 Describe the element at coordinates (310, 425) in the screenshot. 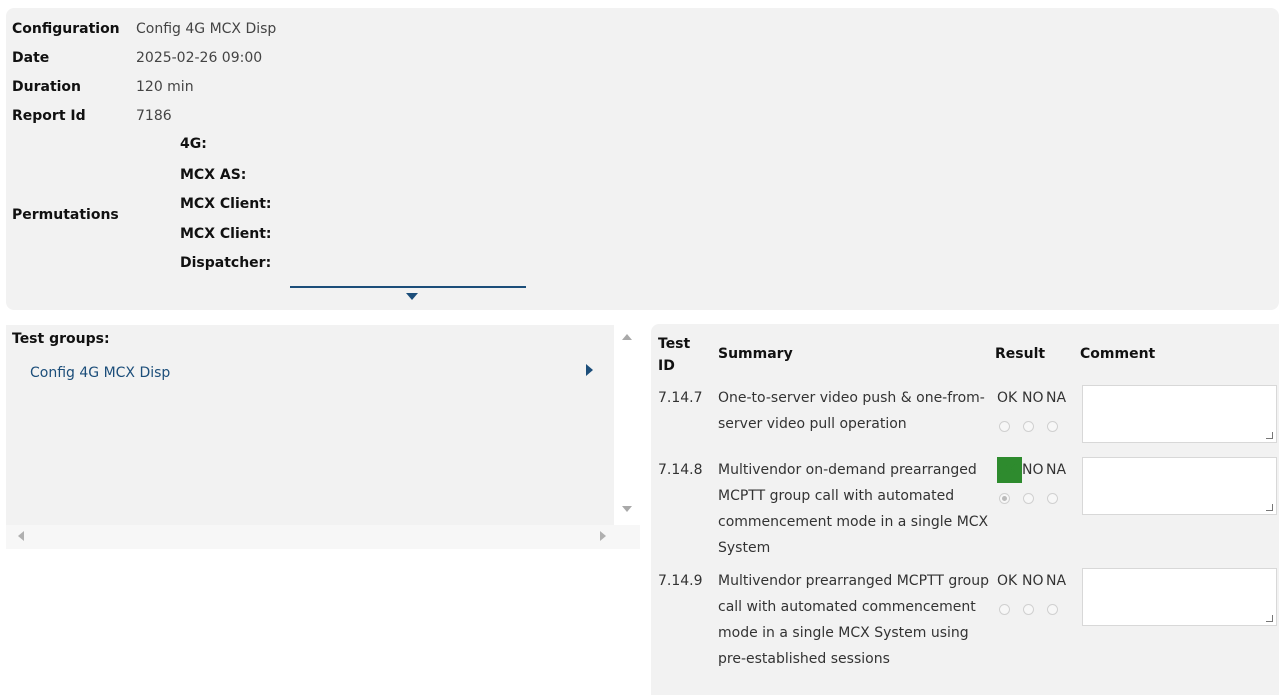

I see `test-groups-panel: Test groups: Config 4G MCX Disp` at that location.